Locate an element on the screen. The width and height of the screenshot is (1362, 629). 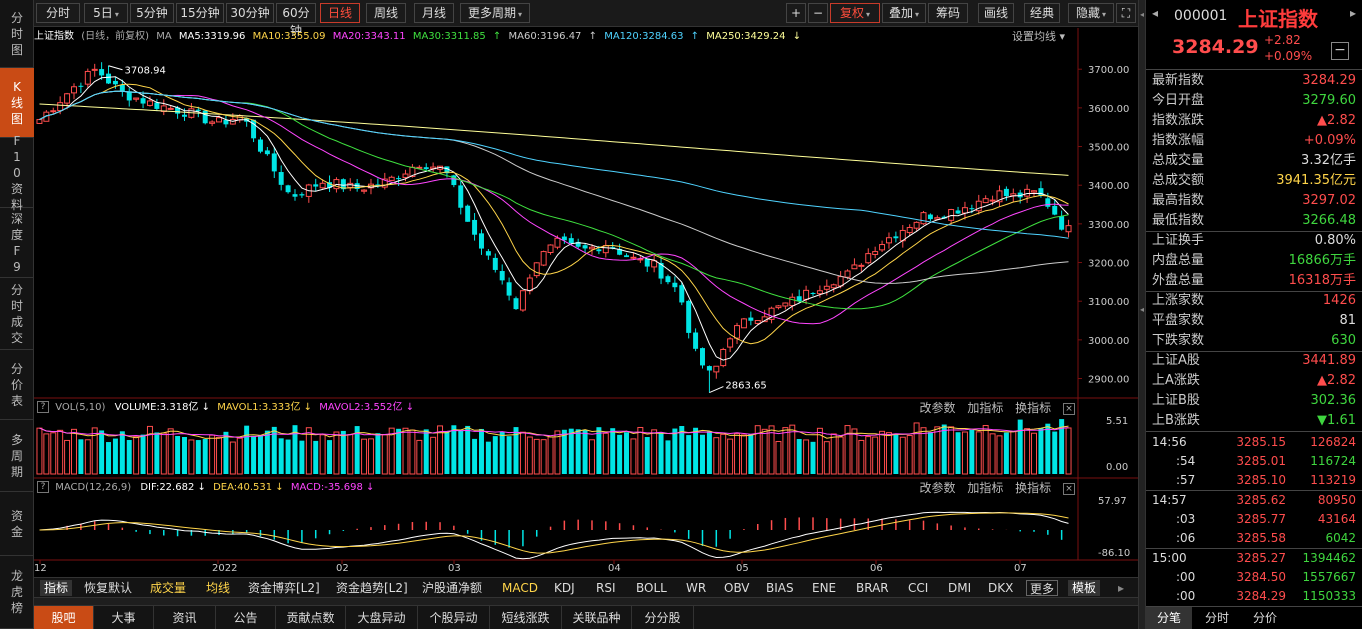
price-tick-label: 3400.00 is located at coordinates (1108, 186).